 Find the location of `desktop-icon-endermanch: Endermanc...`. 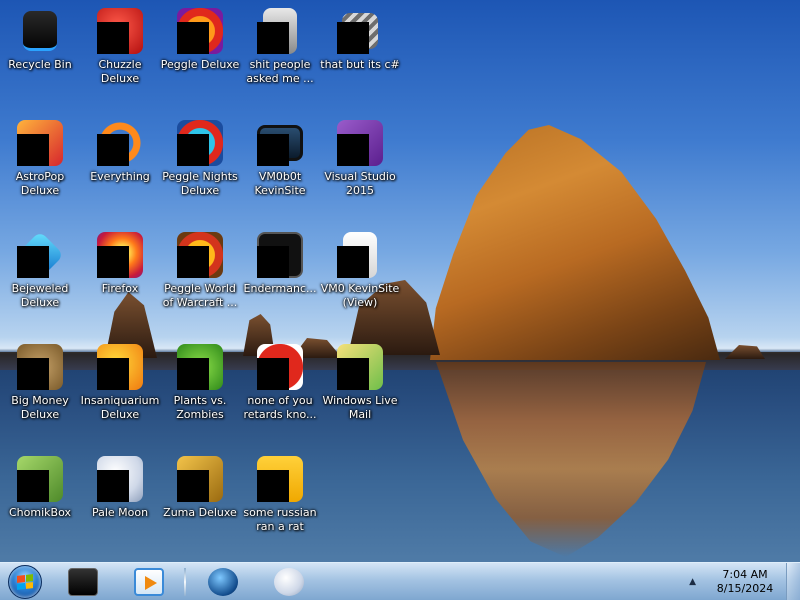

desktop-icon-endermanch: Endermanc... is located at coordinates (280, 263).